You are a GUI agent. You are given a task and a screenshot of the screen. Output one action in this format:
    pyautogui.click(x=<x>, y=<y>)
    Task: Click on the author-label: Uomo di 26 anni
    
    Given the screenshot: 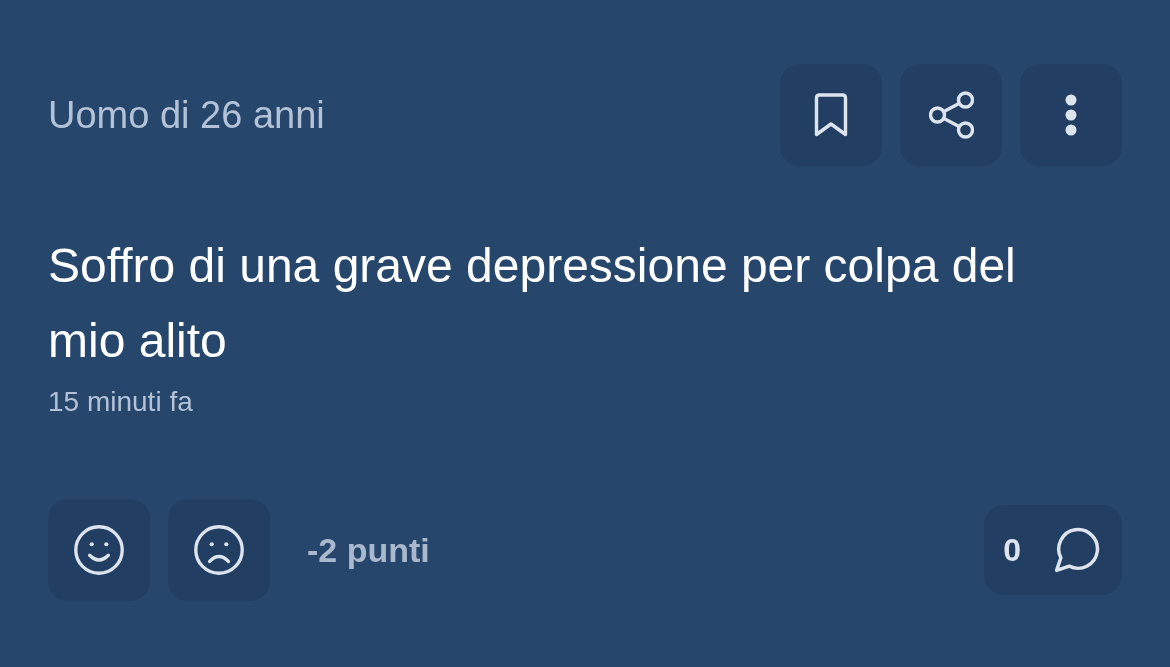 What is the action you would take?
    pyautogui.click(x=186, y=115)
    